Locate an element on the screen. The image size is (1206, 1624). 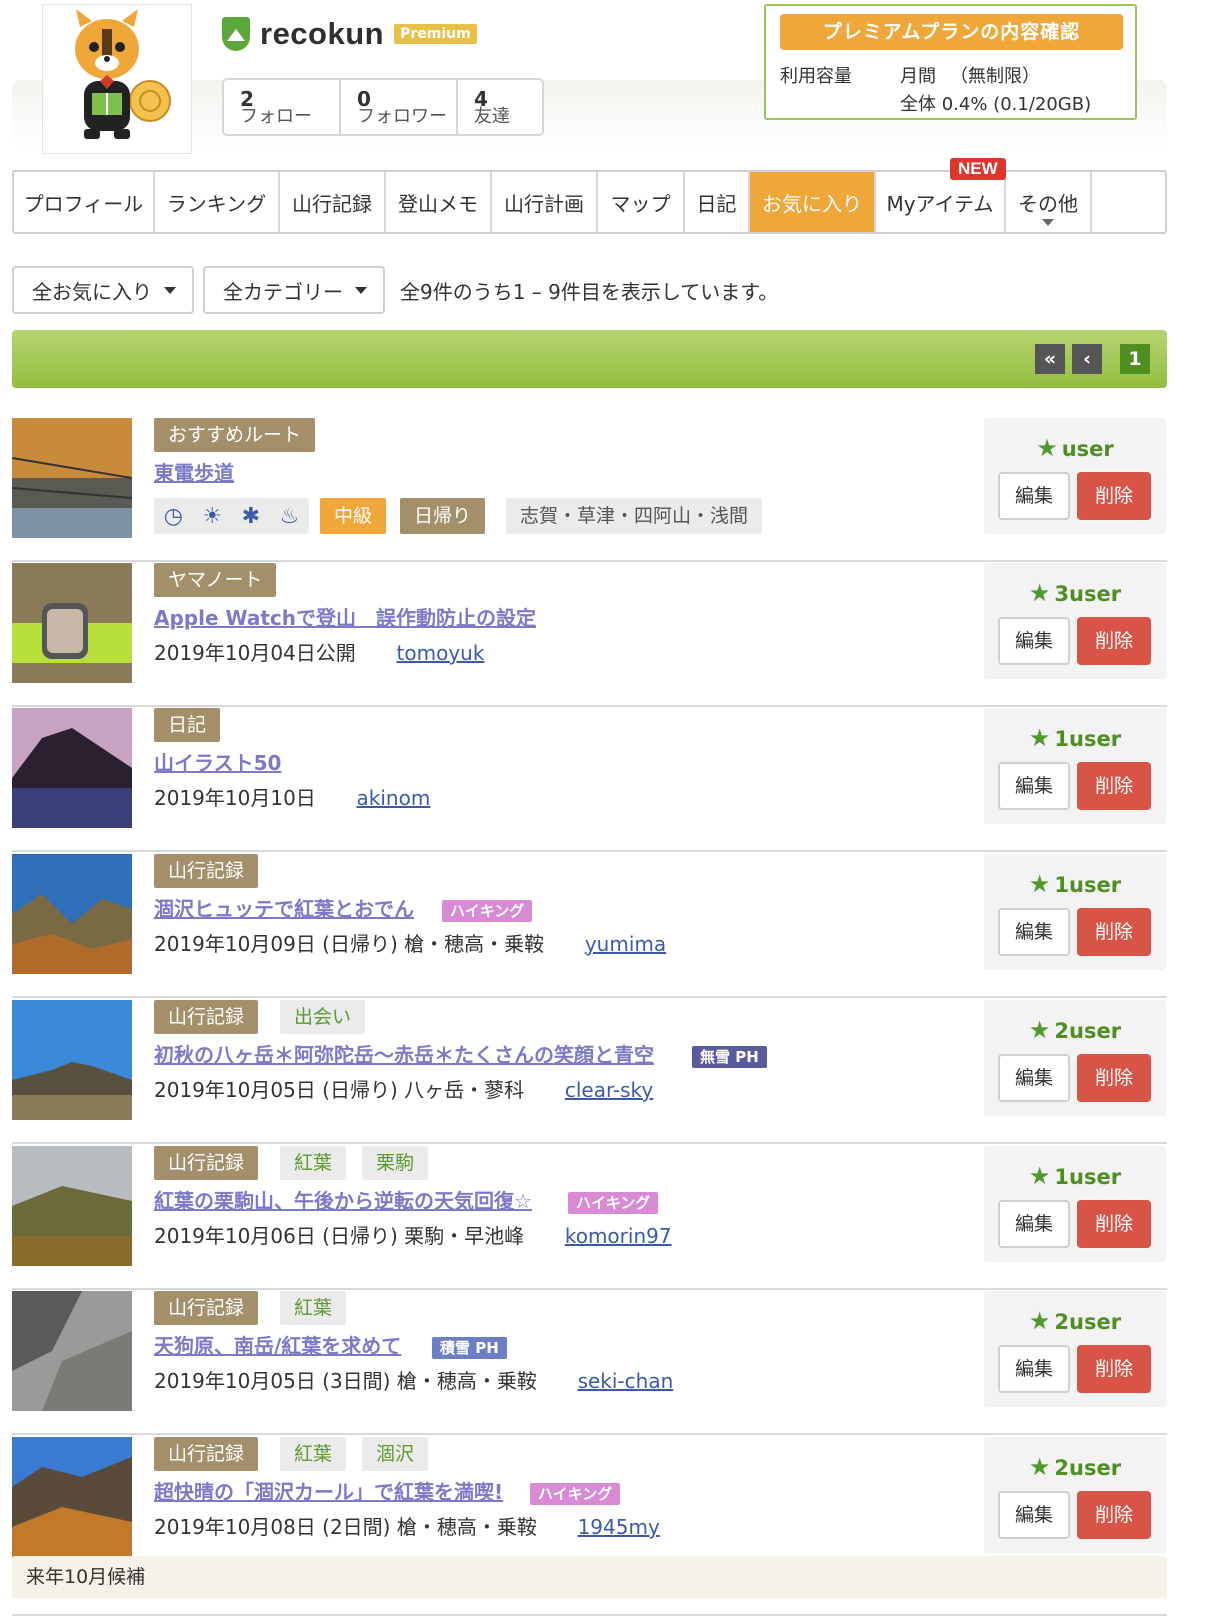
favorite-count: ★ 2user is located at coordinates (1075, 1030).